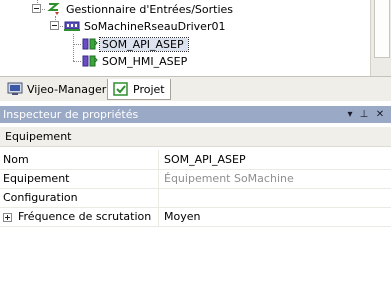  What do you see at coordinates (229, 178) in the screenshot?
I see `property-value: Équipement SoMachine` at bounding box center [229, 178].